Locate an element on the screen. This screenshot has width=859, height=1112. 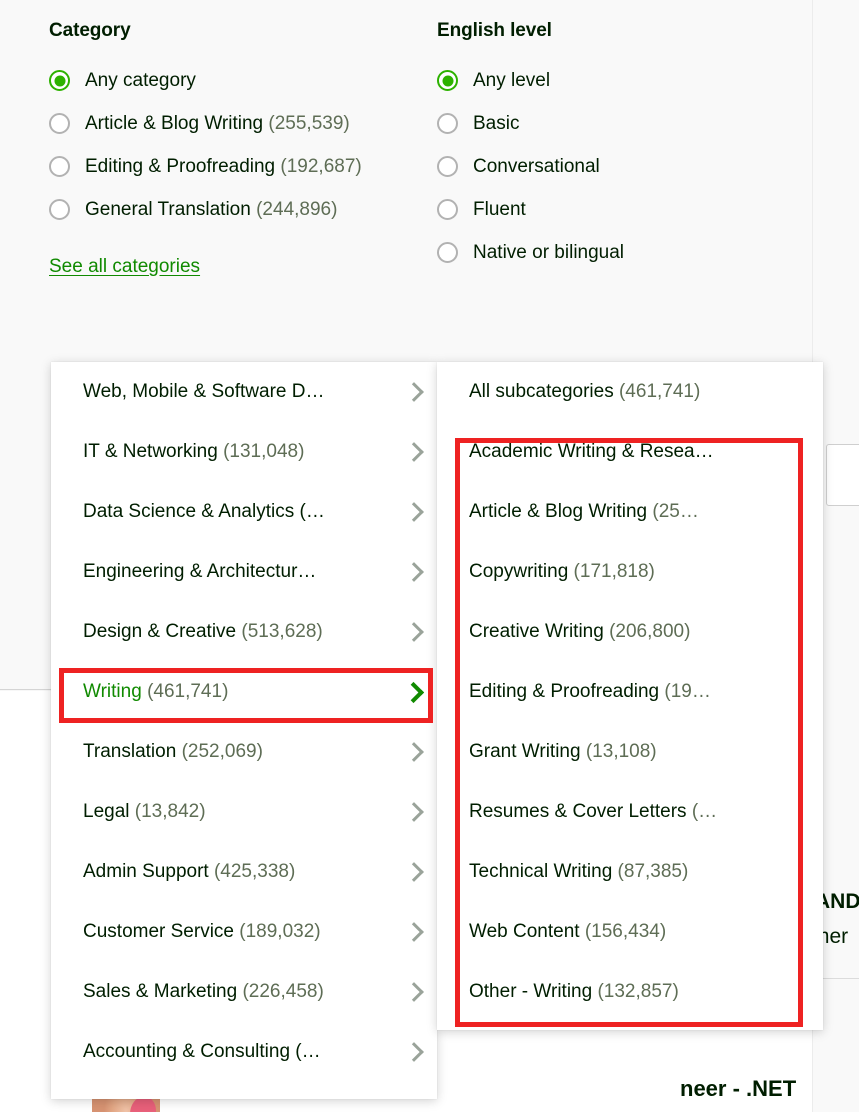
radio-editing-proofreading: Editing & Proofreading (192,687) is located at coordinates (233, 167).